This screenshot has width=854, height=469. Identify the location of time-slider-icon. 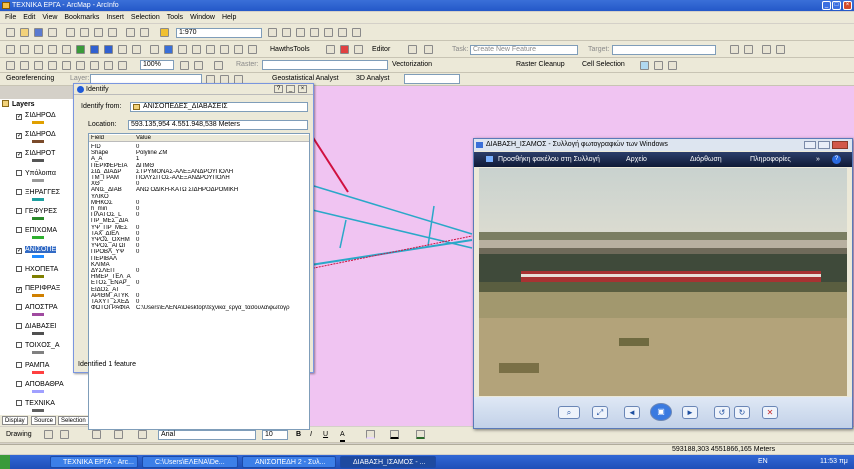
(252, 49).